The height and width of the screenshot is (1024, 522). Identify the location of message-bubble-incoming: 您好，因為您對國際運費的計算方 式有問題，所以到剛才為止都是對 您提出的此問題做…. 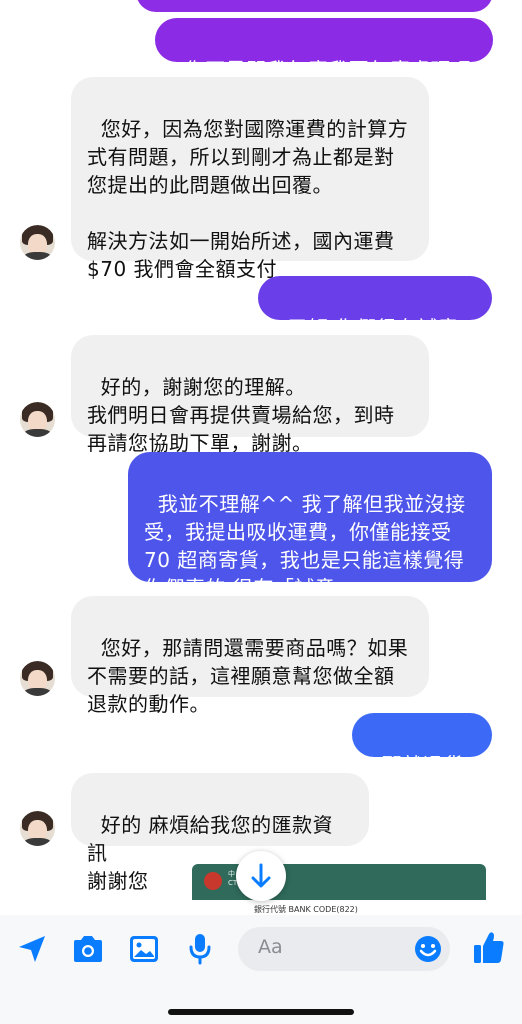
(250, 179).